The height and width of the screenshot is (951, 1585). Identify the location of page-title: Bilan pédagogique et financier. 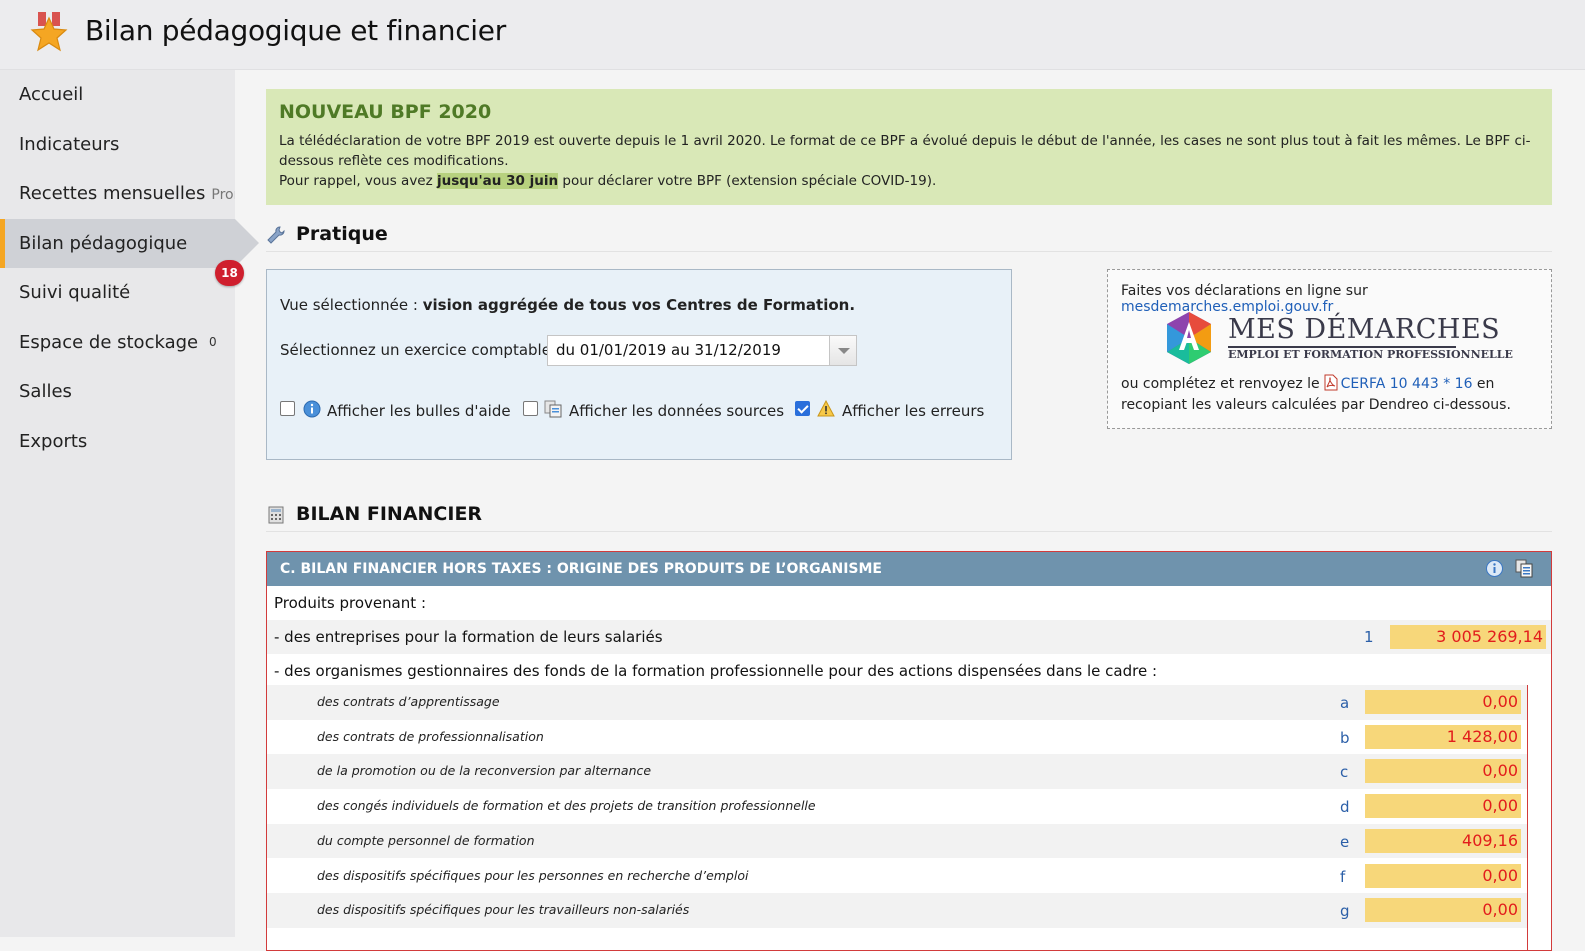
(295, 30).